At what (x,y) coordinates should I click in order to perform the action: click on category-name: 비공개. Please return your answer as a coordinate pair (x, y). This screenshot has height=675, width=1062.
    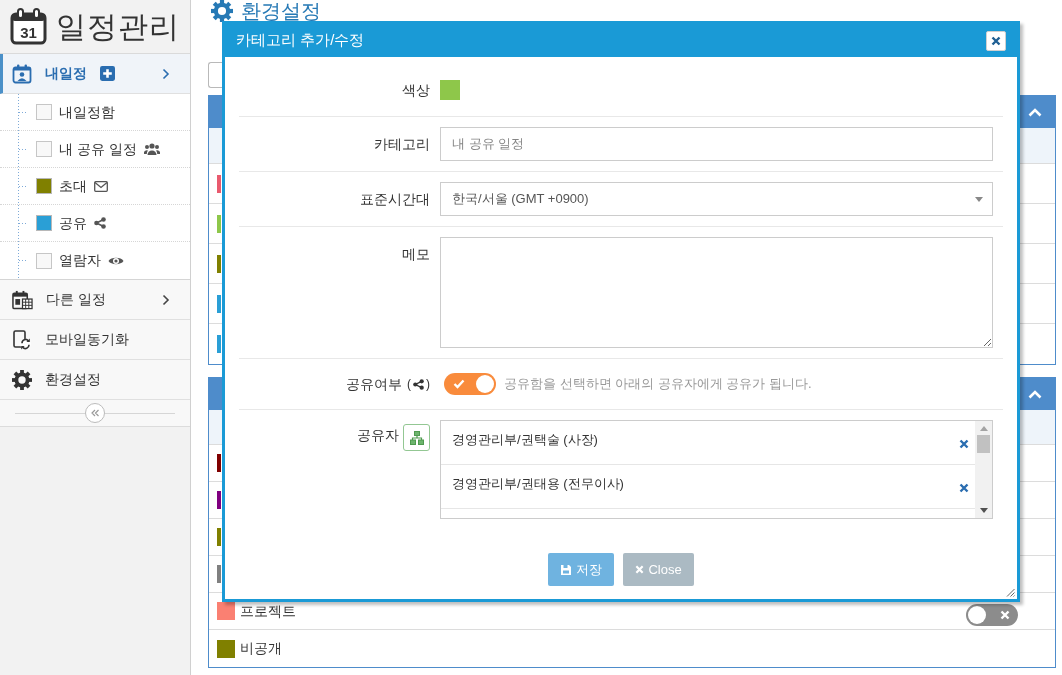
    Looking at the image, I should click on (261, 648).